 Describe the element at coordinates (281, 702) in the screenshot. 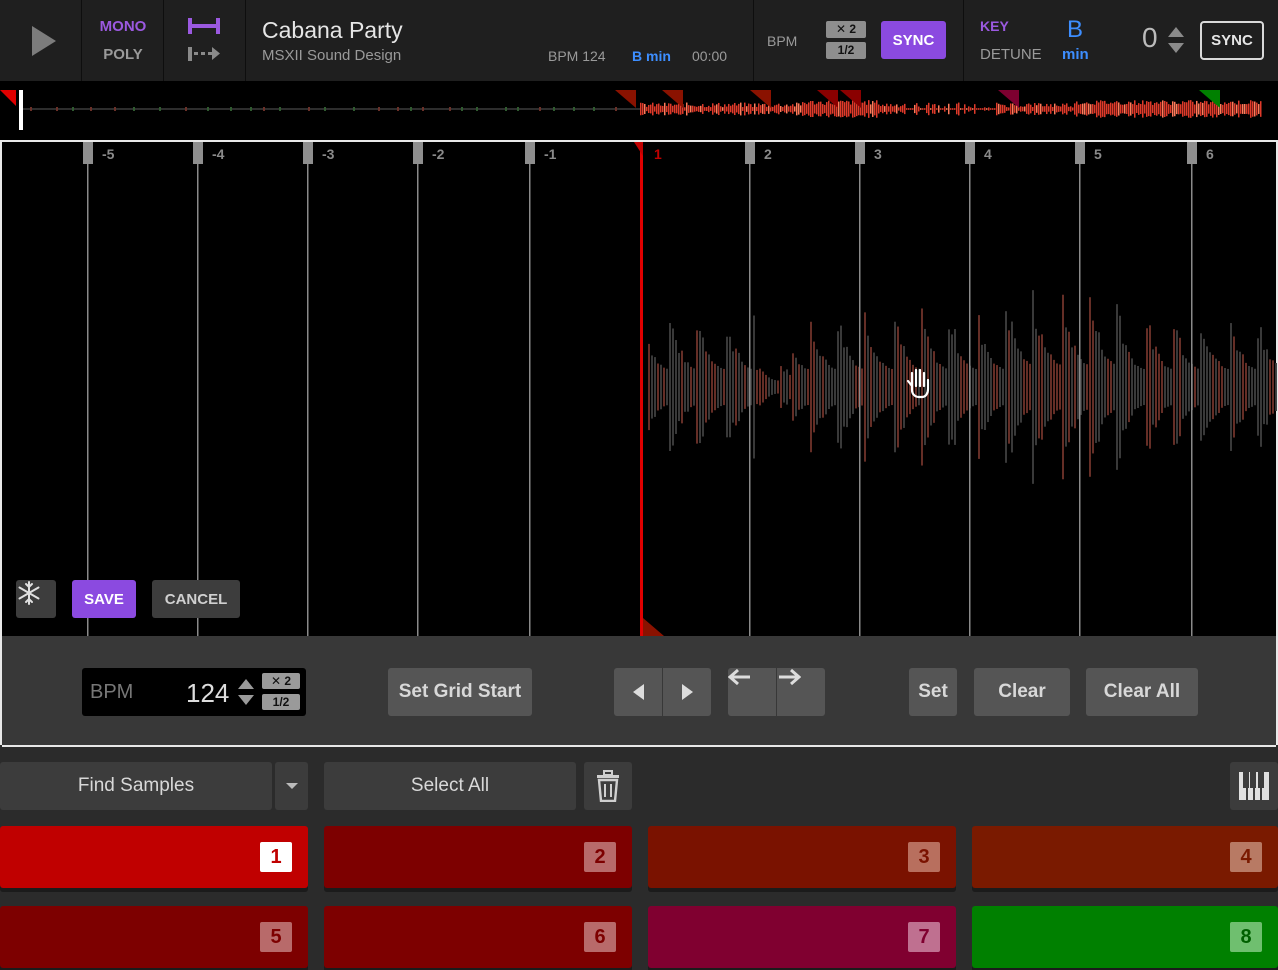

I see `bpm-input-half: 1/2` at that location.